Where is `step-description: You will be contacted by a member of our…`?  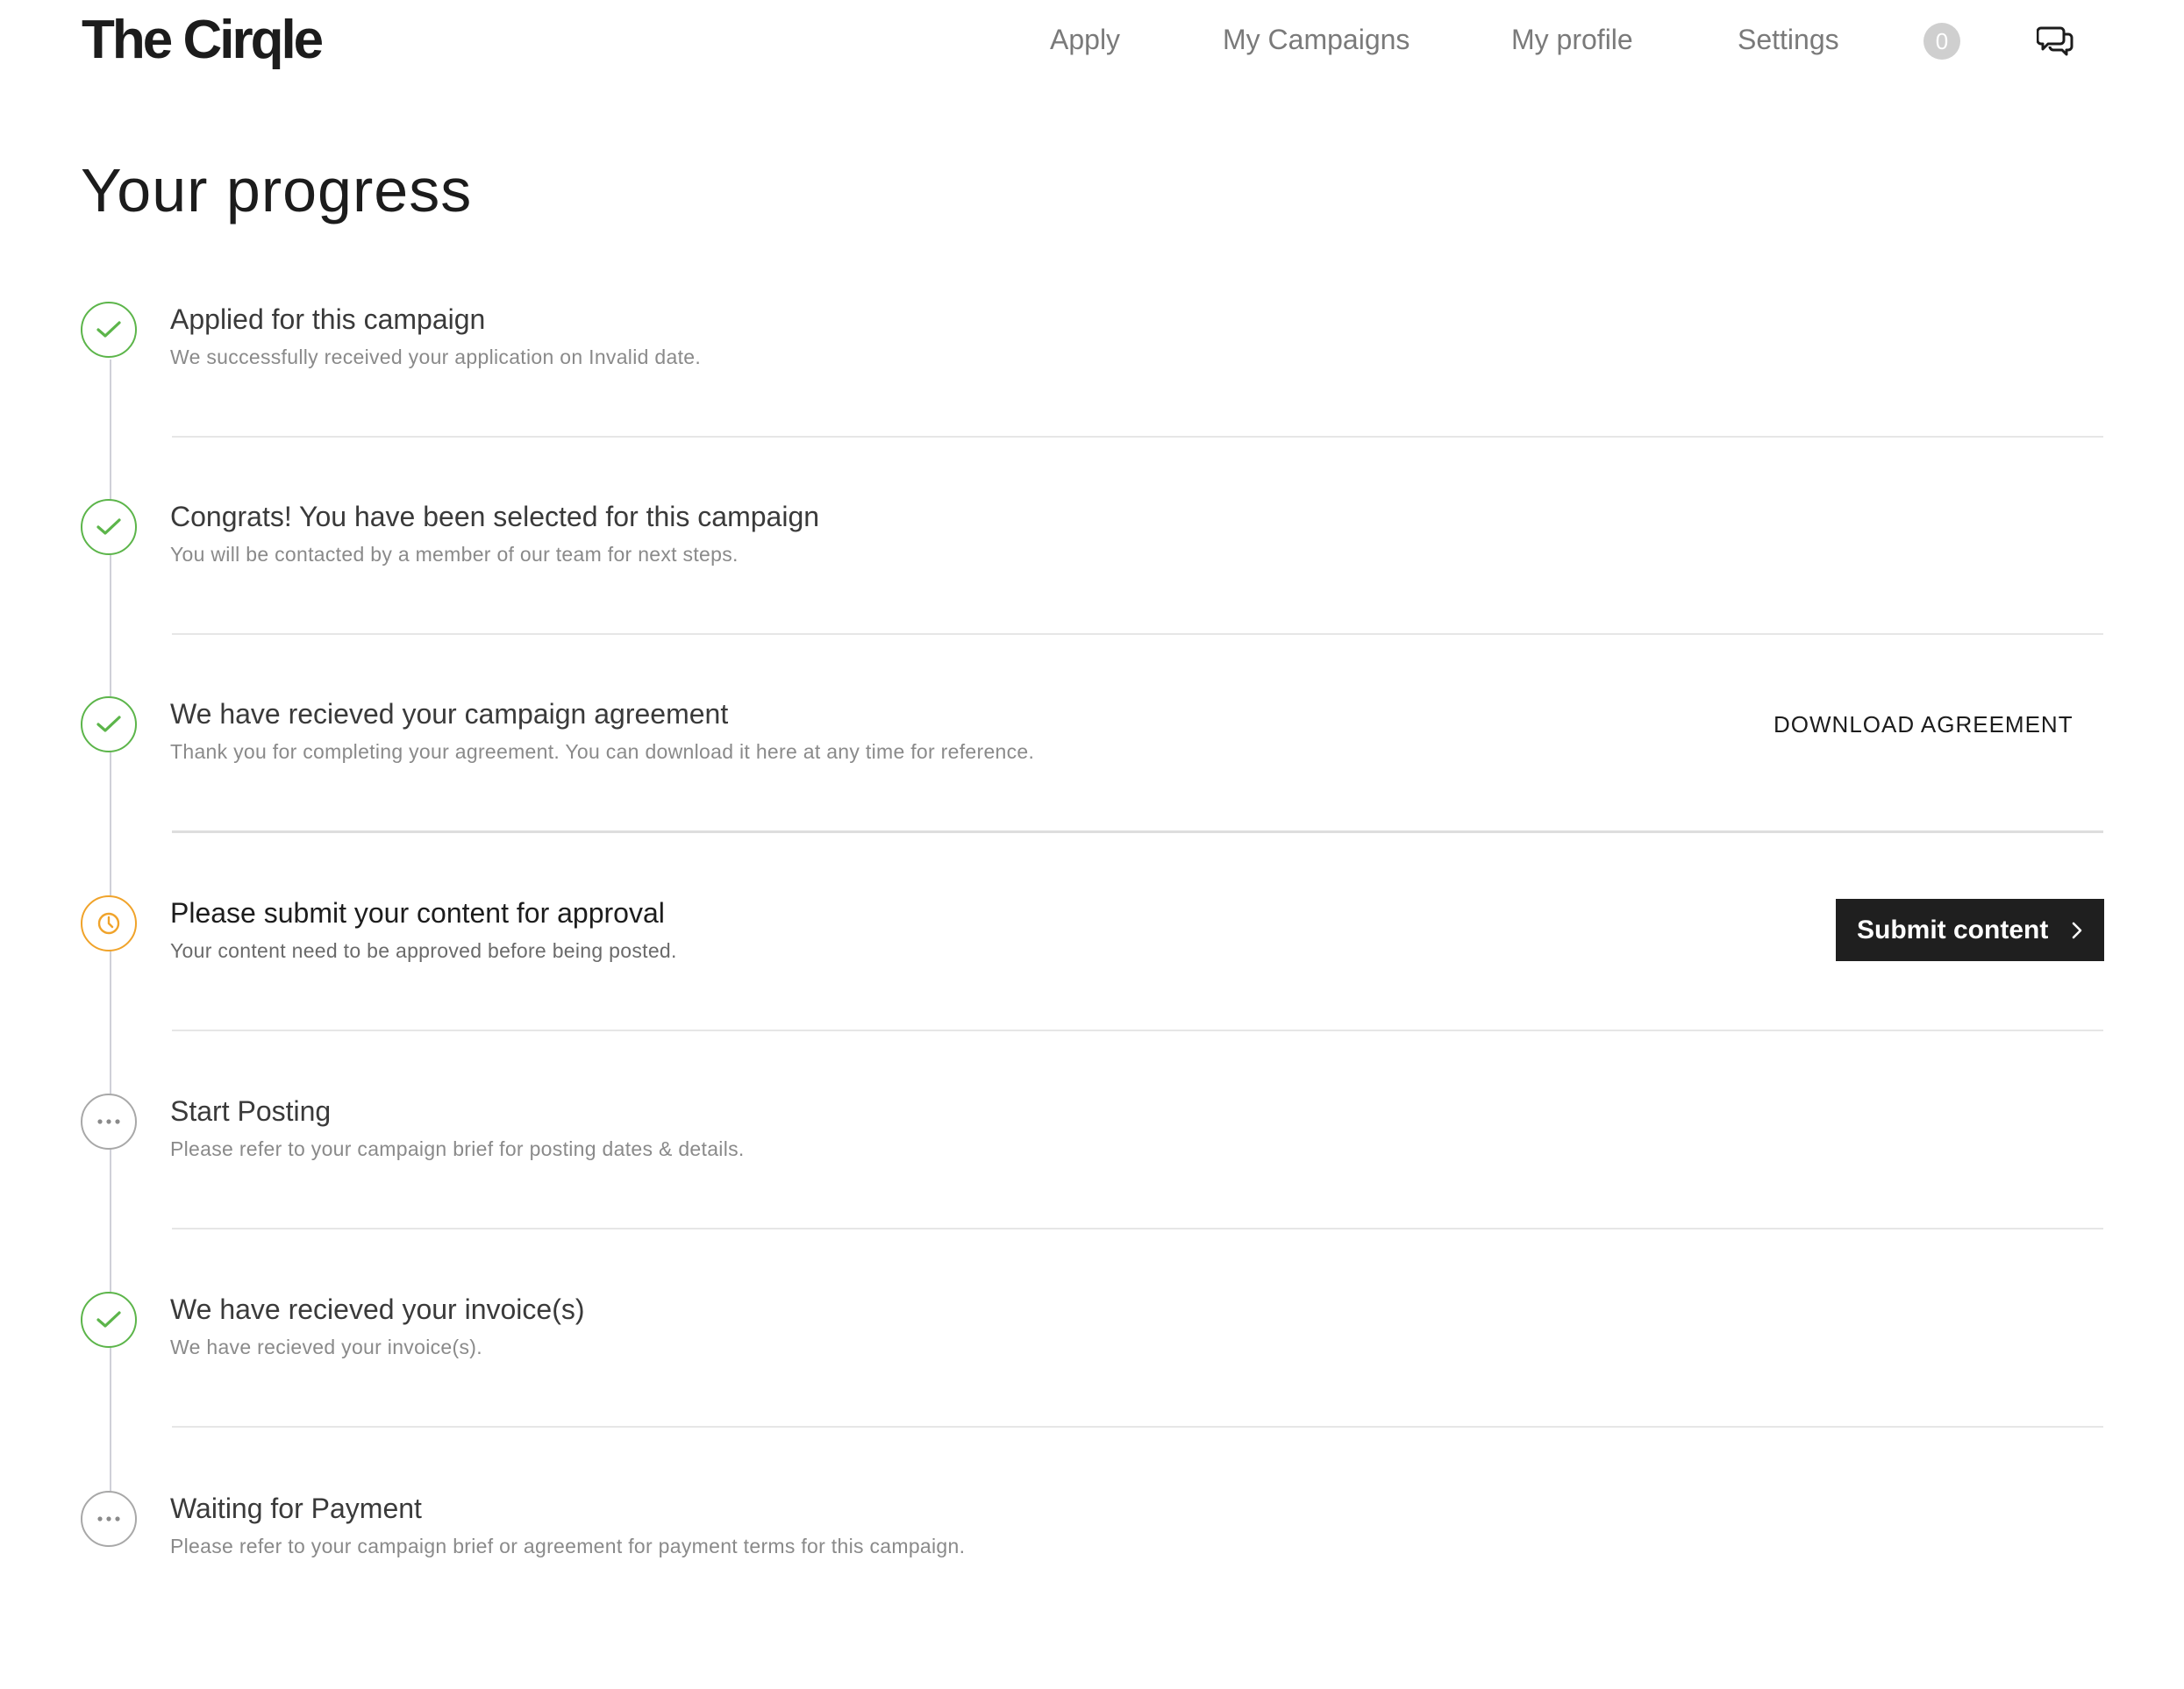
step-description: You will be contacted by a member of our… is located at coordinates (454, 555).